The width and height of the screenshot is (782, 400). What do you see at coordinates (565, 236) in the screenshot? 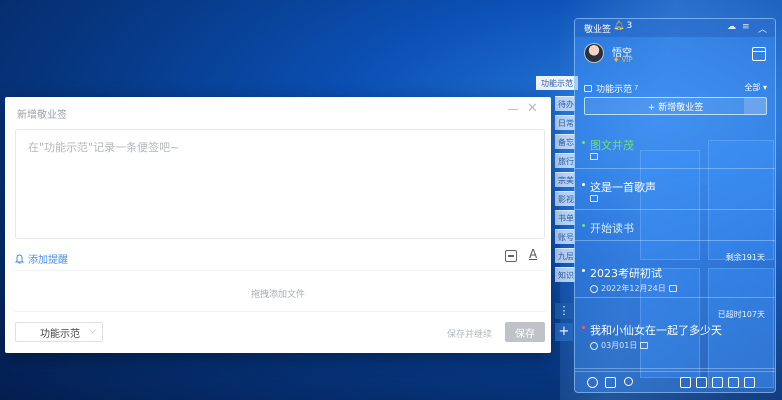
I see `category-tab: 账号` at bounding box center [565, 236].